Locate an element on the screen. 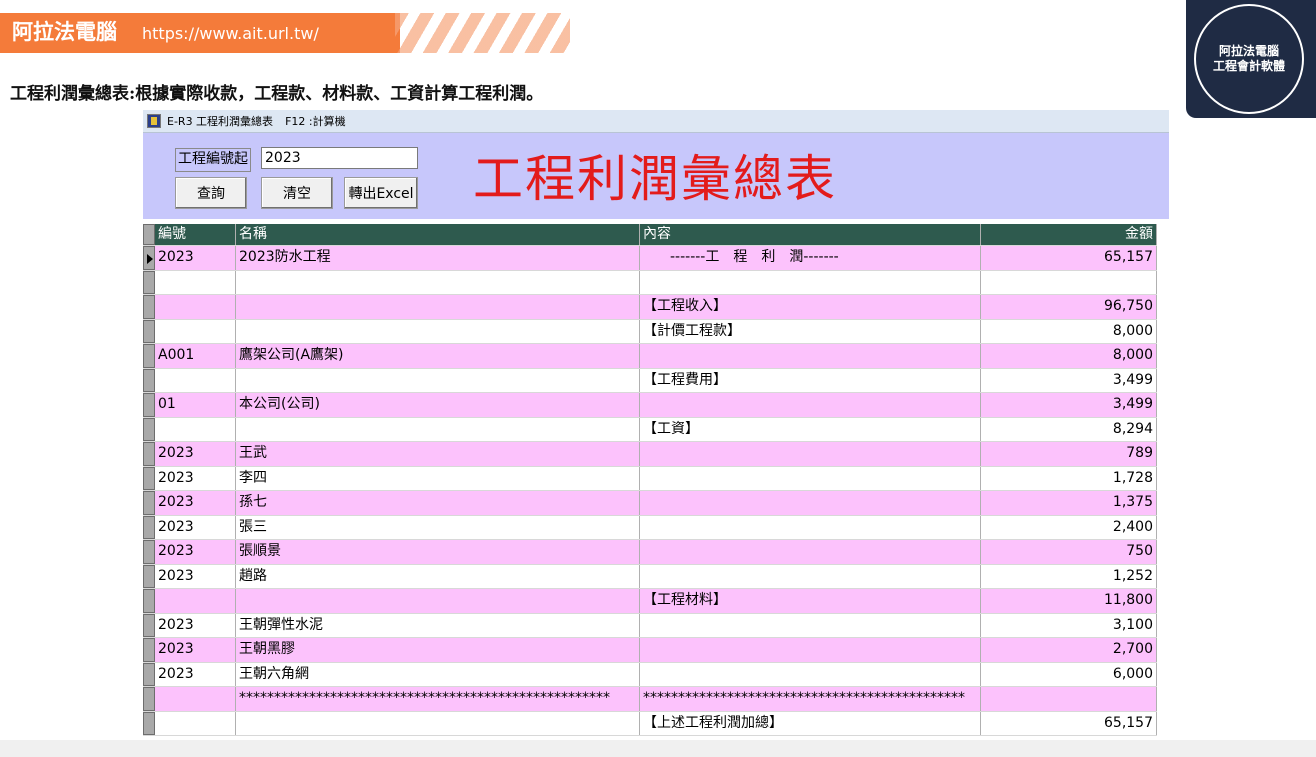 This screenshot has height=757, width=1316. cell-amount: 789 is located at coordinates (1069, 454).